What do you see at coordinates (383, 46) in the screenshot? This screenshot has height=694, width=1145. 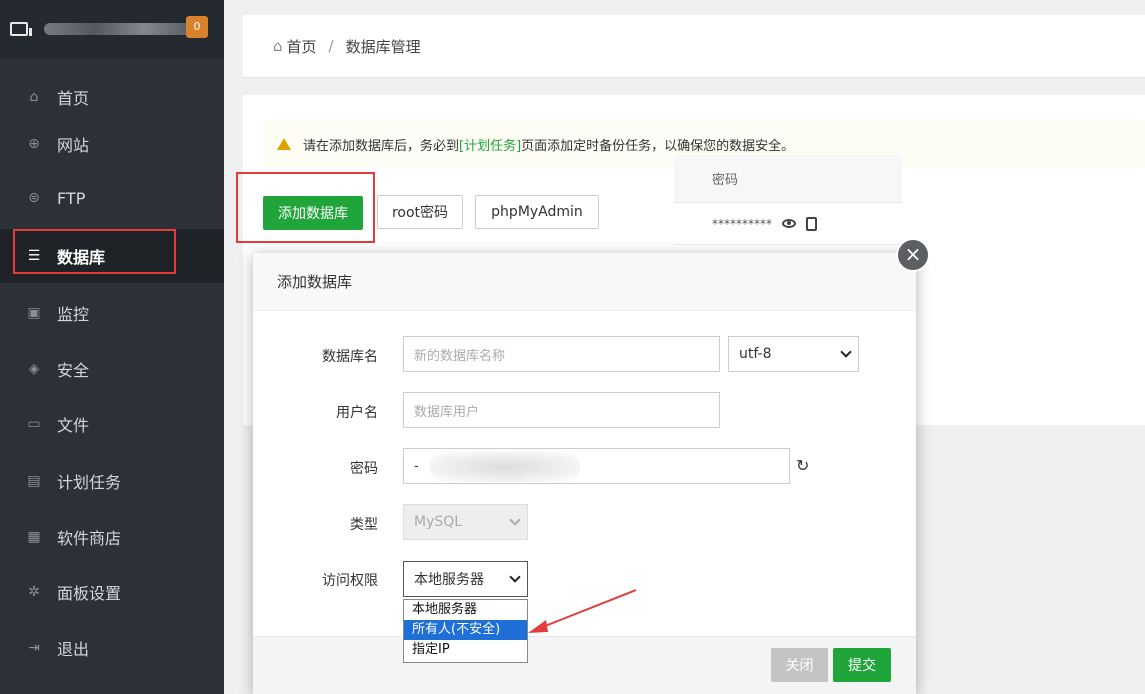 I see `breadcrumb-current: 数据库管理` at bounding box center [383, 46].